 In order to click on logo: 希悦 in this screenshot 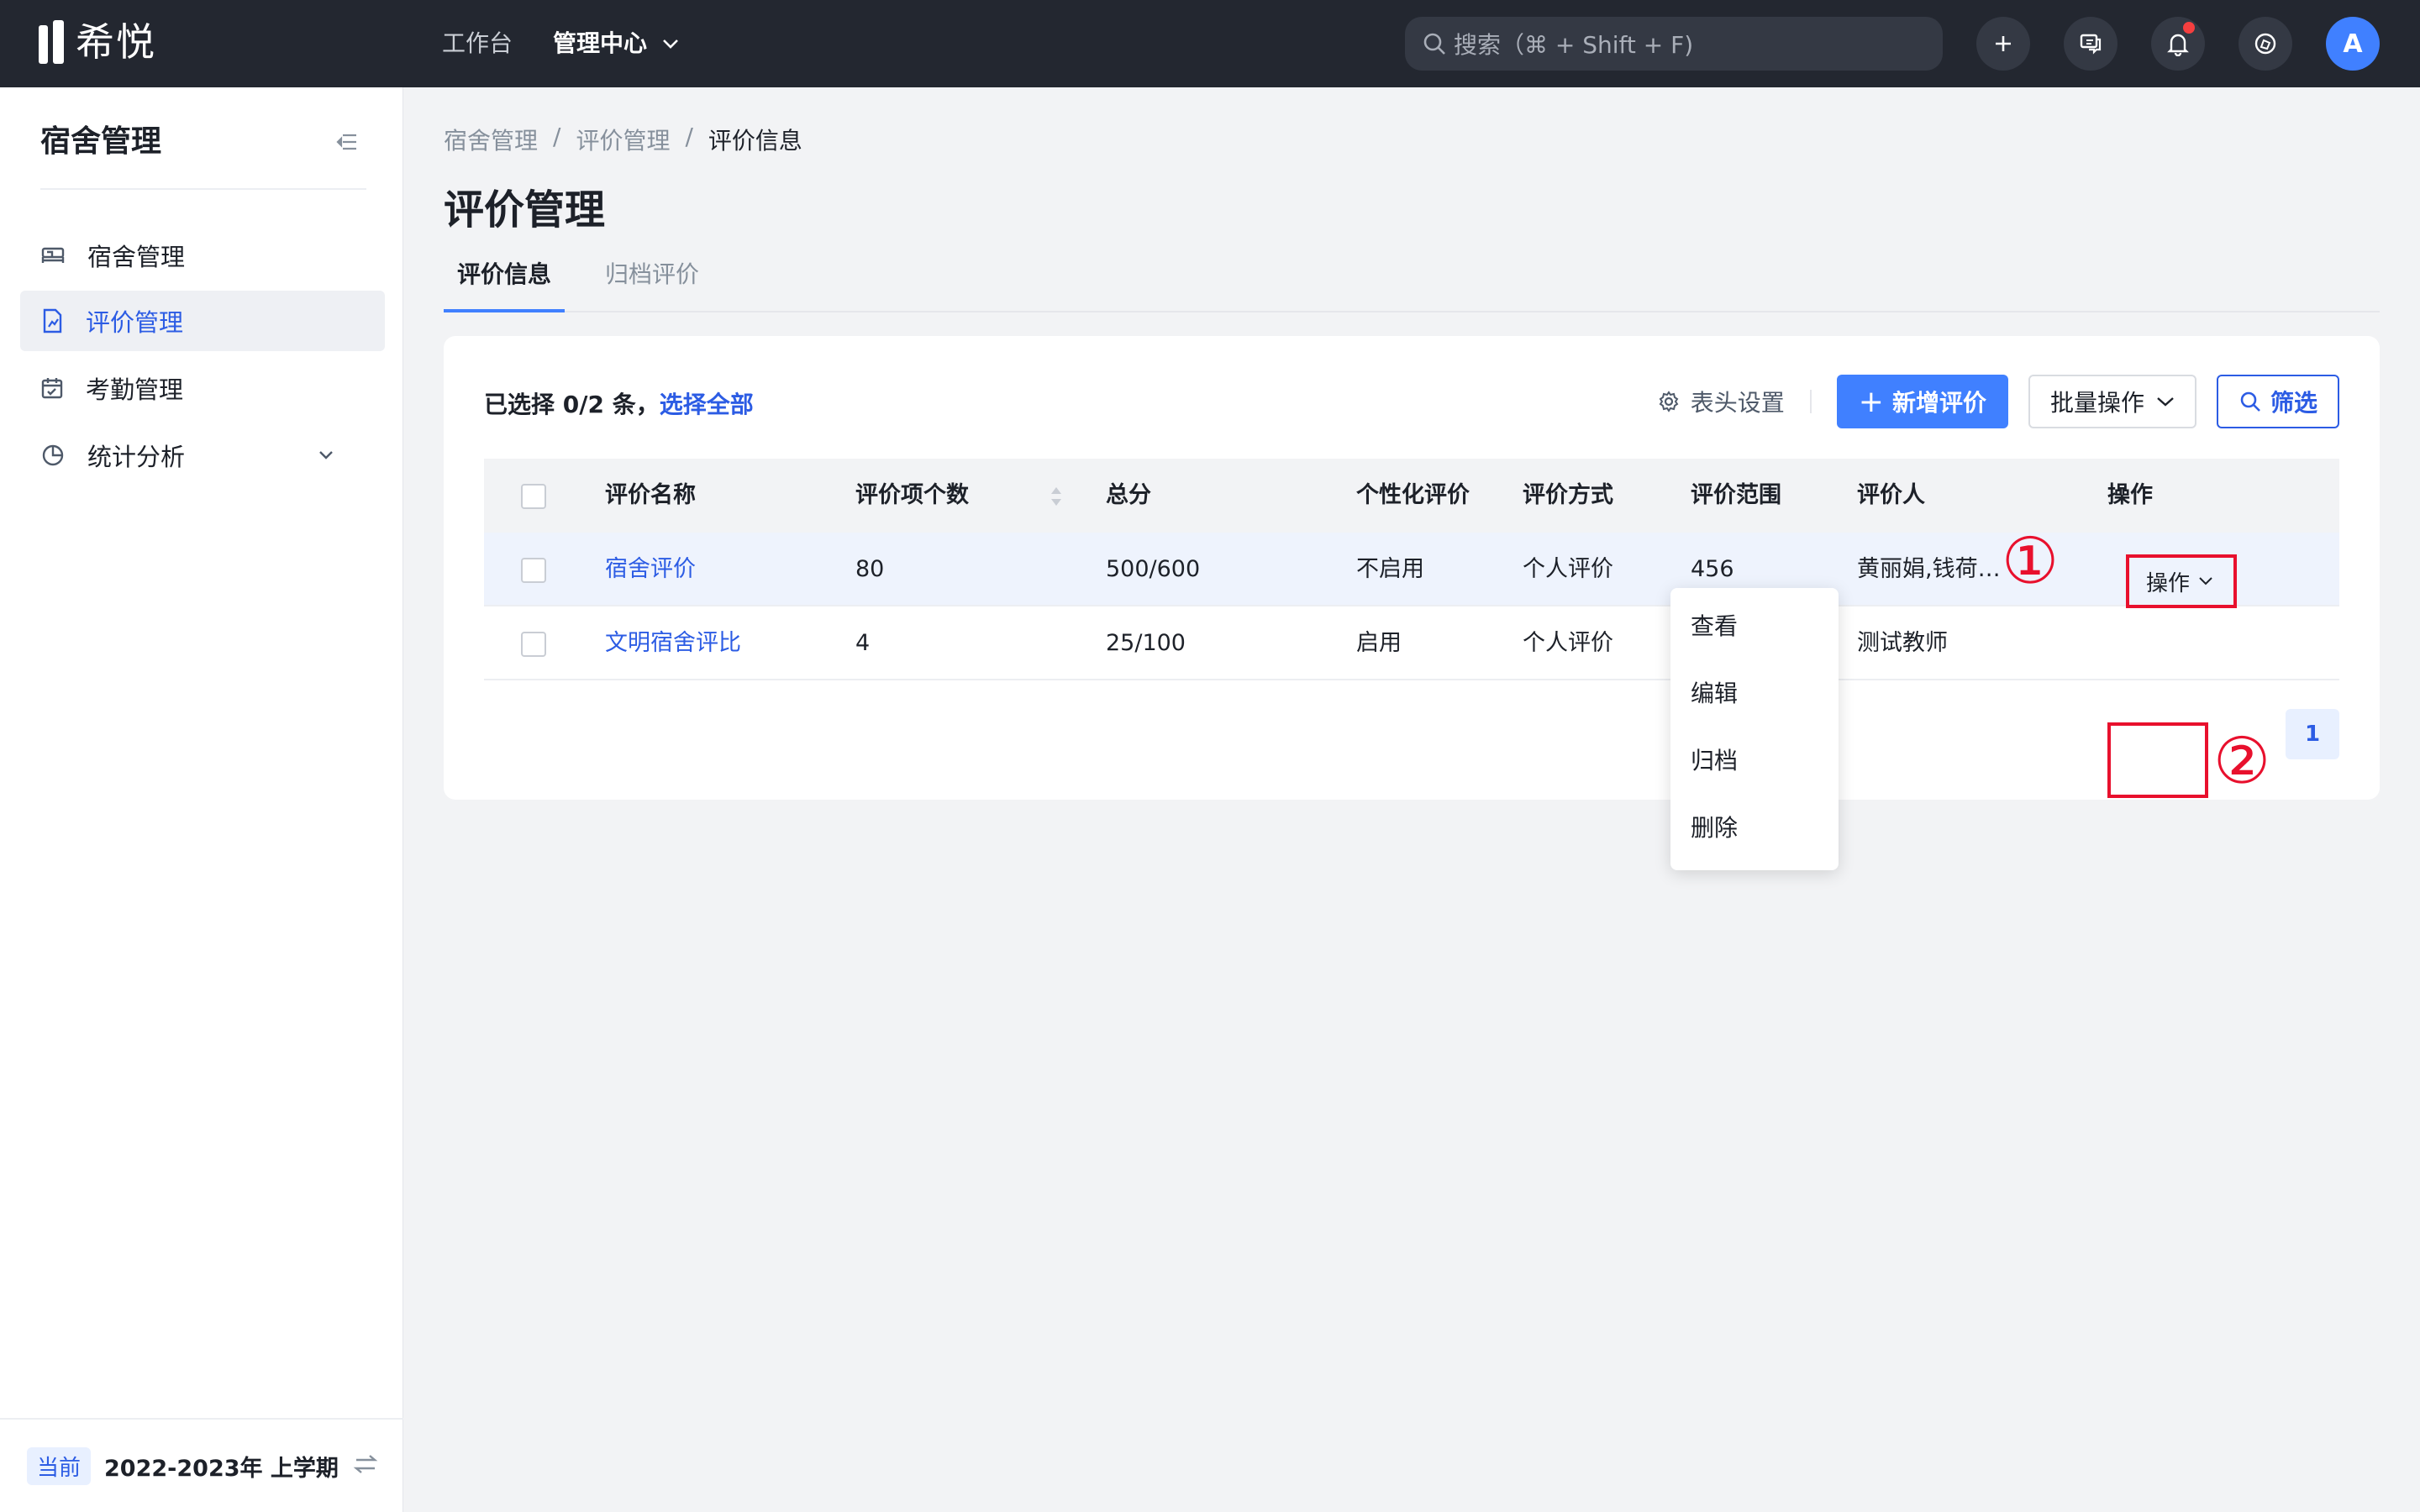, I will do `click(97, 42)`.